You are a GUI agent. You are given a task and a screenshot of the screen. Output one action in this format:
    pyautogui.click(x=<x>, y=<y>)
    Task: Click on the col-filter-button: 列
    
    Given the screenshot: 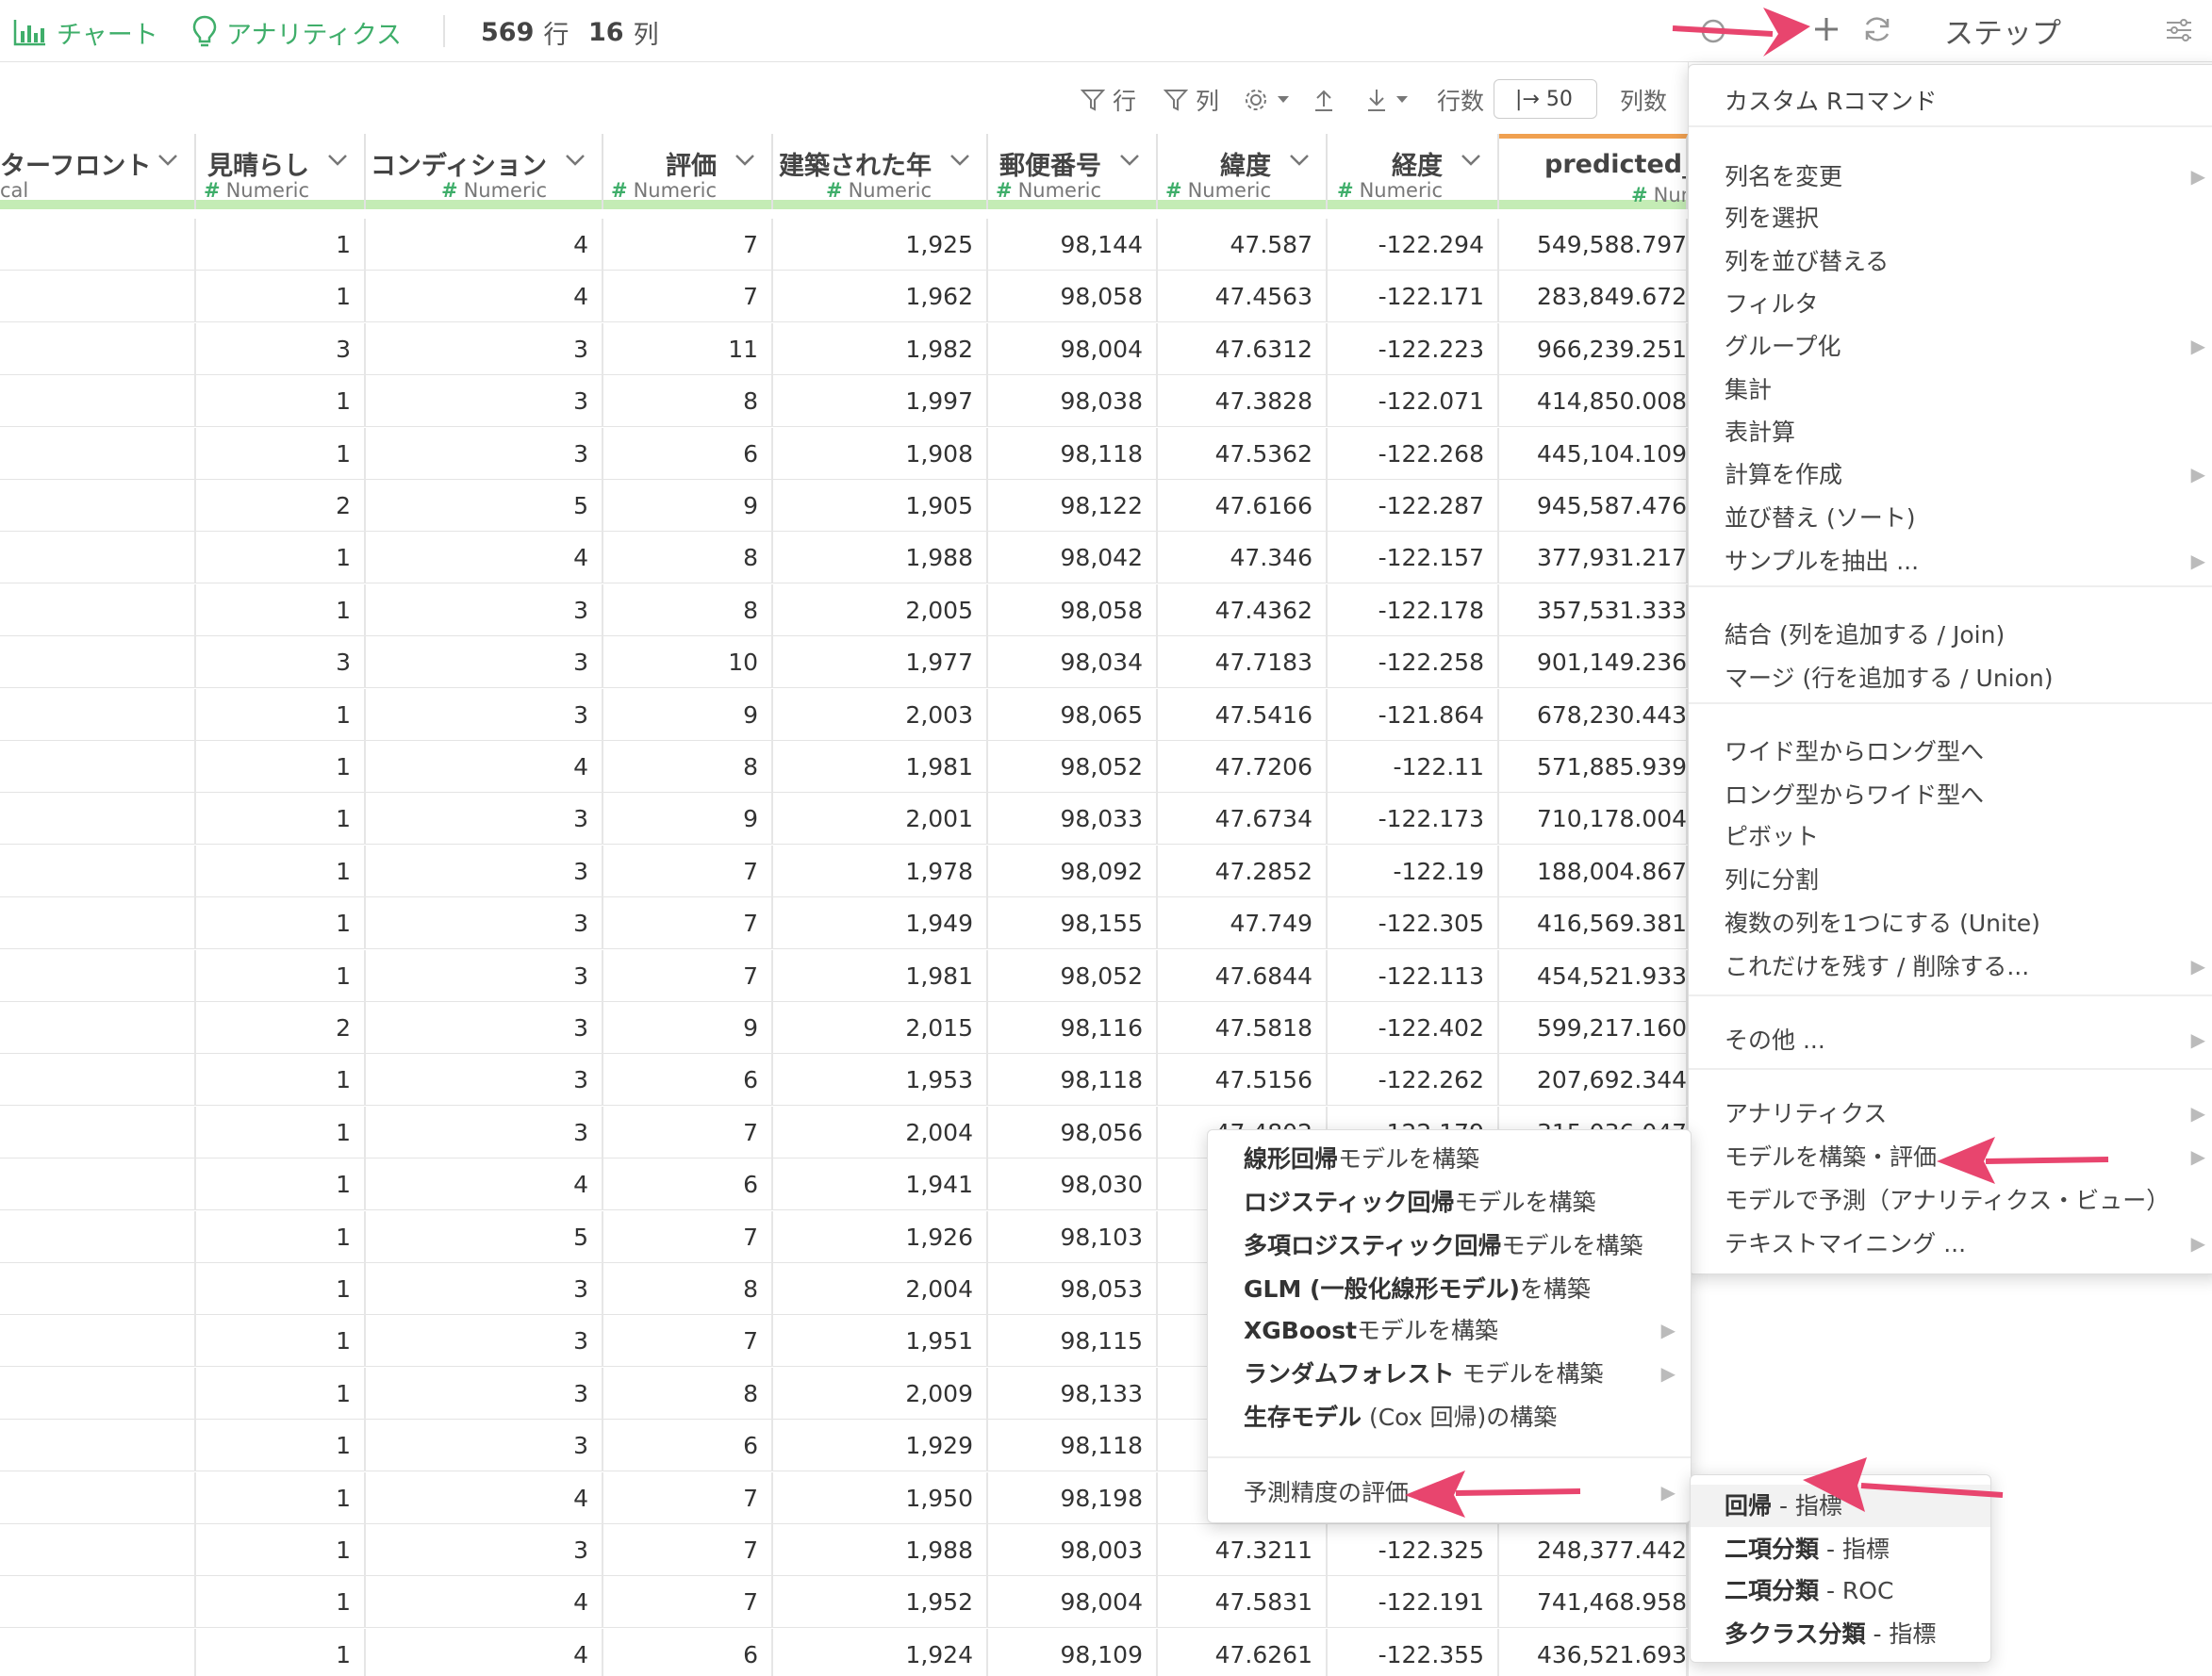 What is the action you would take?
    pyautogui.click(x=1191, y=100)
    